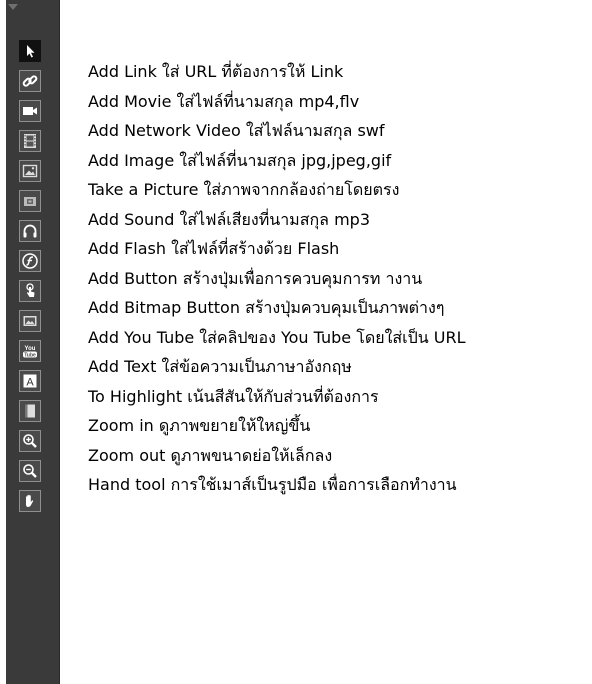 The image size is (592, 684). I want to click on tool-highlight, so click(32, 411).